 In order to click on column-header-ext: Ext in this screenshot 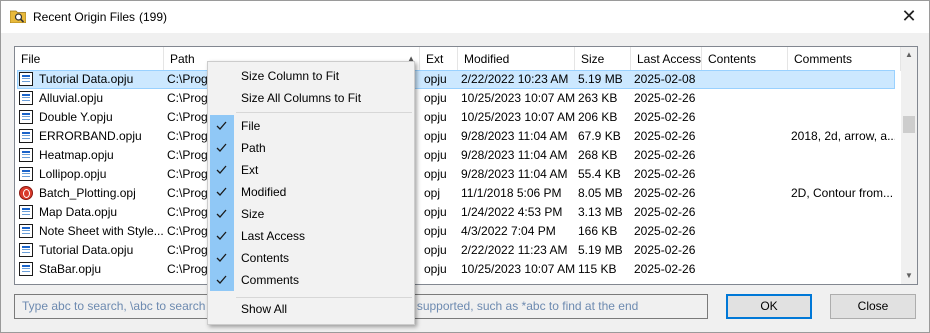, I will do `click(439, 59)`.